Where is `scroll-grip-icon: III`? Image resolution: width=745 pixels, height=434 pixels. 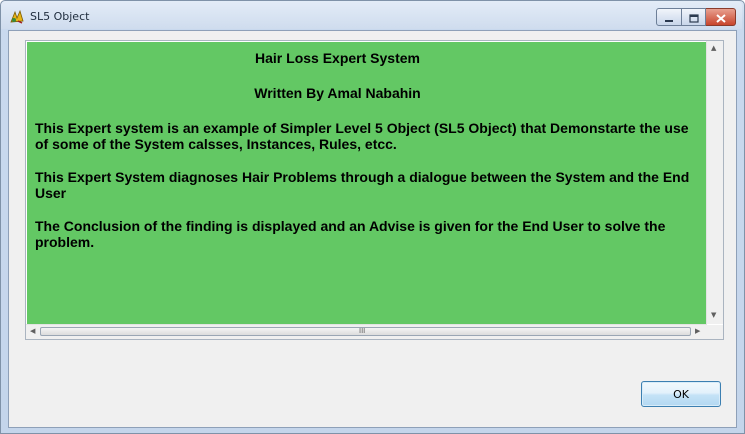
scroll-grip-icon: III is located at coordinates (362, 331).